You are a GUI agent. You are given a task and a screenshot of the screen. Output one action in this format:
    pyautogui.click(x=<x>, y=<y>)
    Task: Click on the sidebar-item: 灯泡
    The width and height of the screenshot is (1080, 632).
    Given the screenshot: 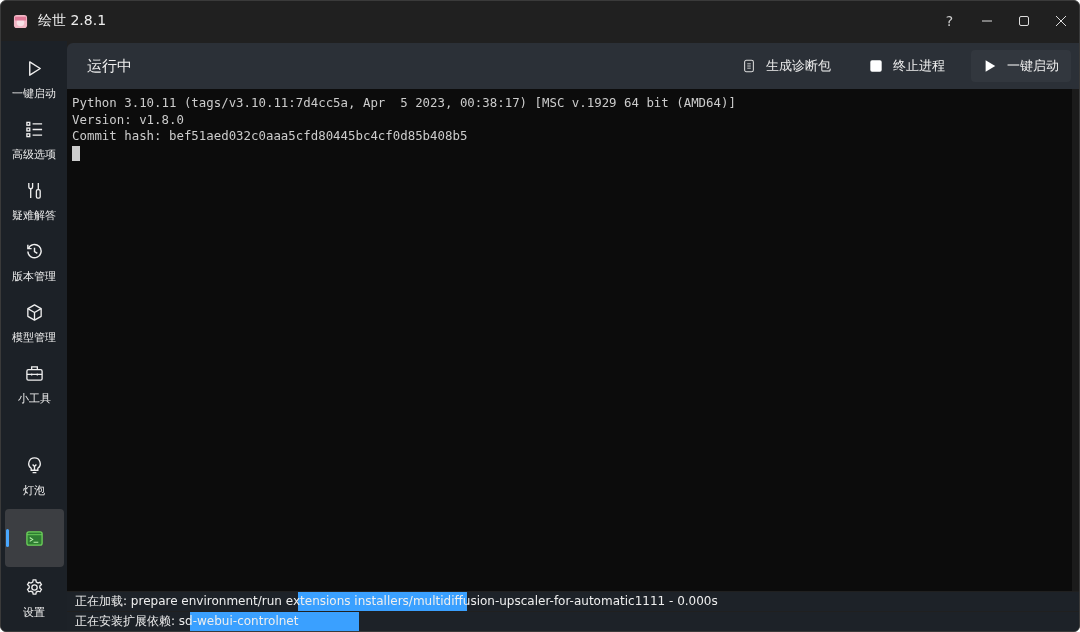 What is the action you would take?
    pyautogui.click(x=34, y=477)
    